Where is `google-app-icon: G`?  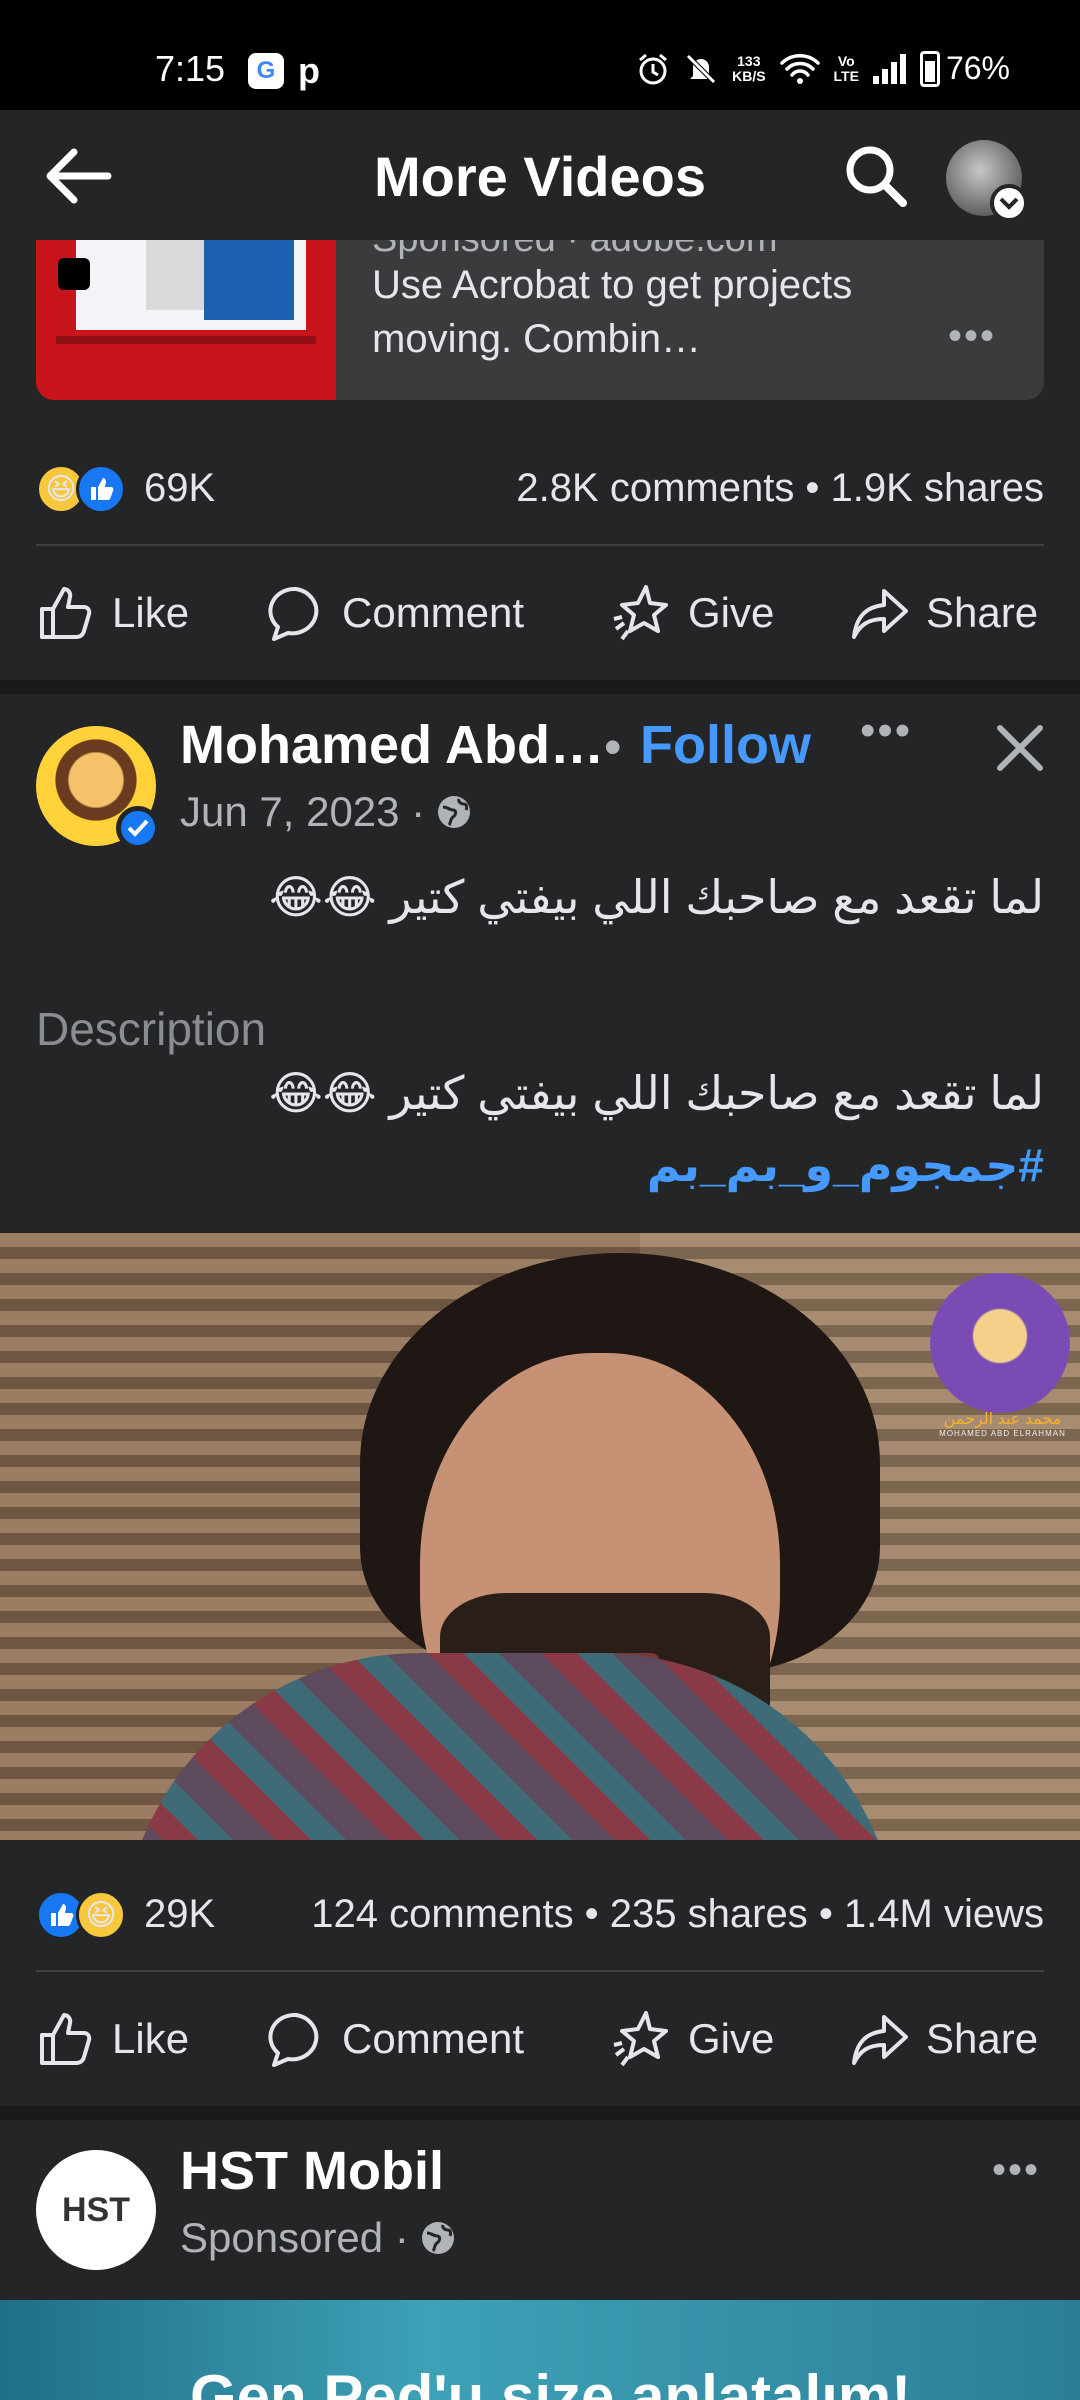 google-app-icon: G is located at coordinates (266, 71).